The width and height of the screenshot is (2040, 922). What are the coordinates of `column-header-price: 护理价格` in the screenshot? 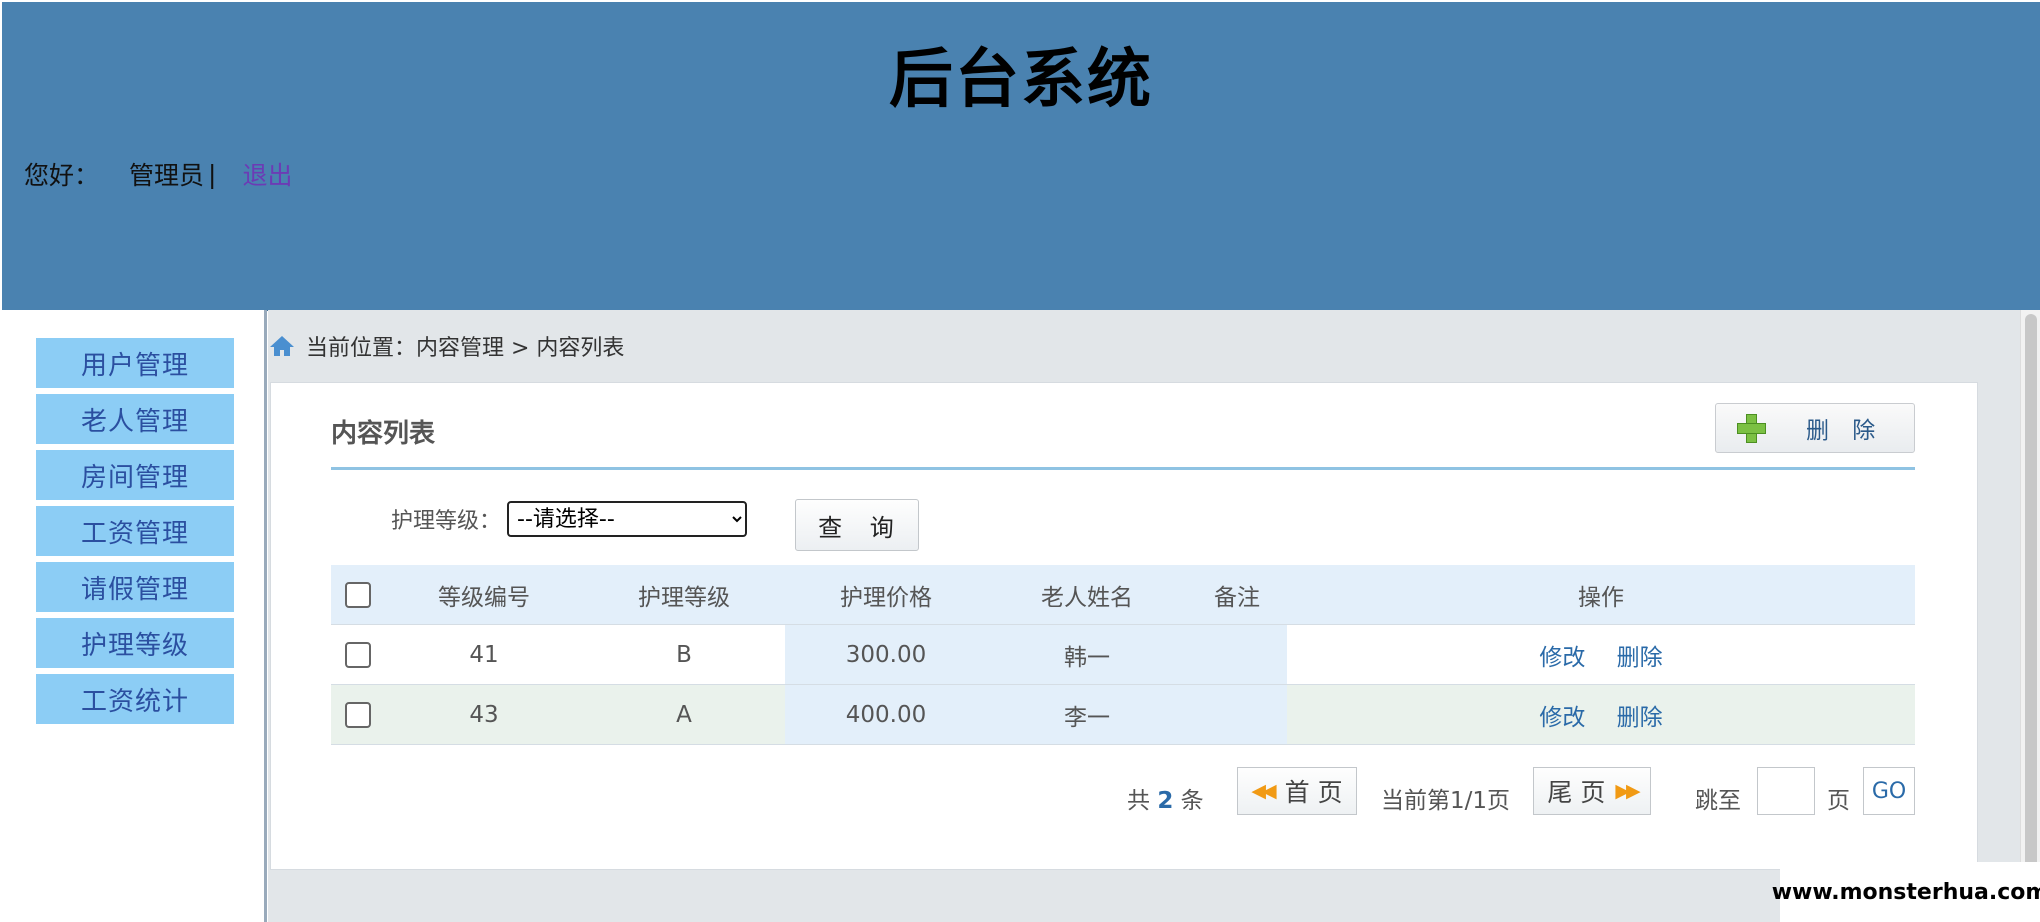 It's located at (886, 597).